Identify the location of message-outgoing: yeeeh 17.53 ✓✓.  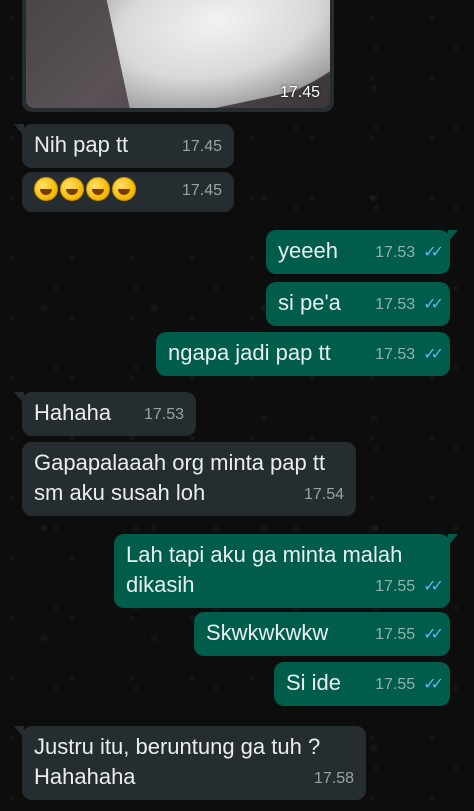
(362, 252).